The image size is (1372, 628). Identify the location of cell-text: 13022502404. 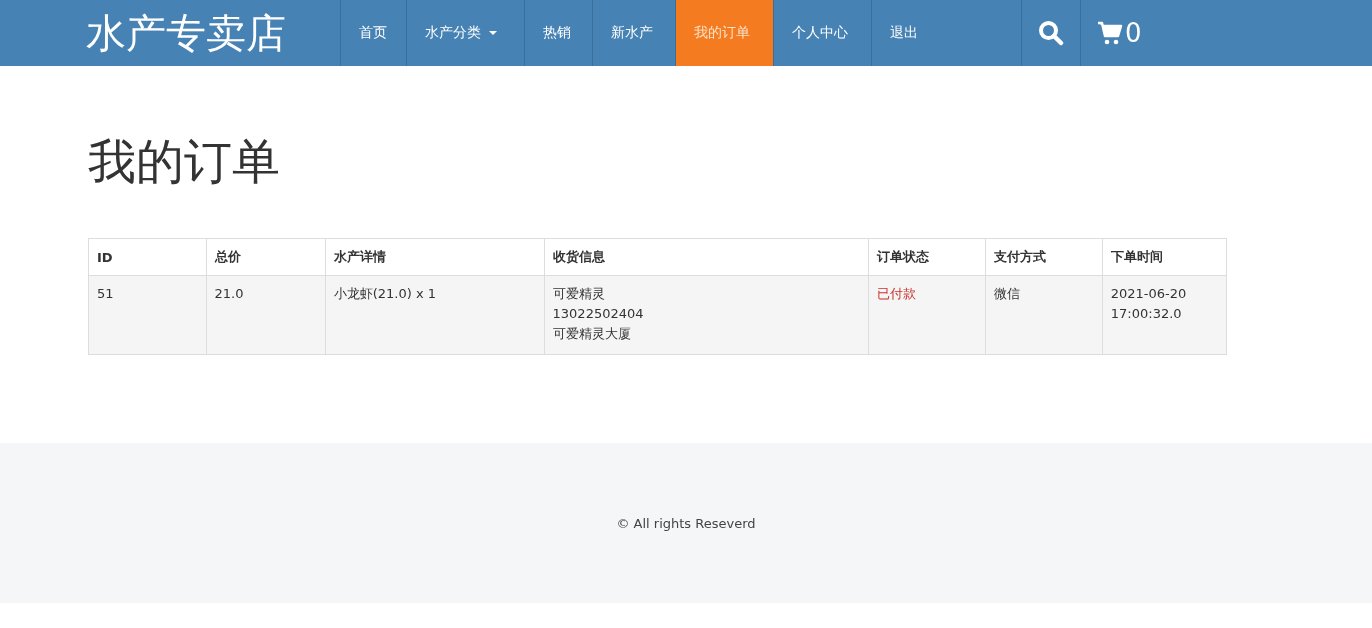
(598, 314).